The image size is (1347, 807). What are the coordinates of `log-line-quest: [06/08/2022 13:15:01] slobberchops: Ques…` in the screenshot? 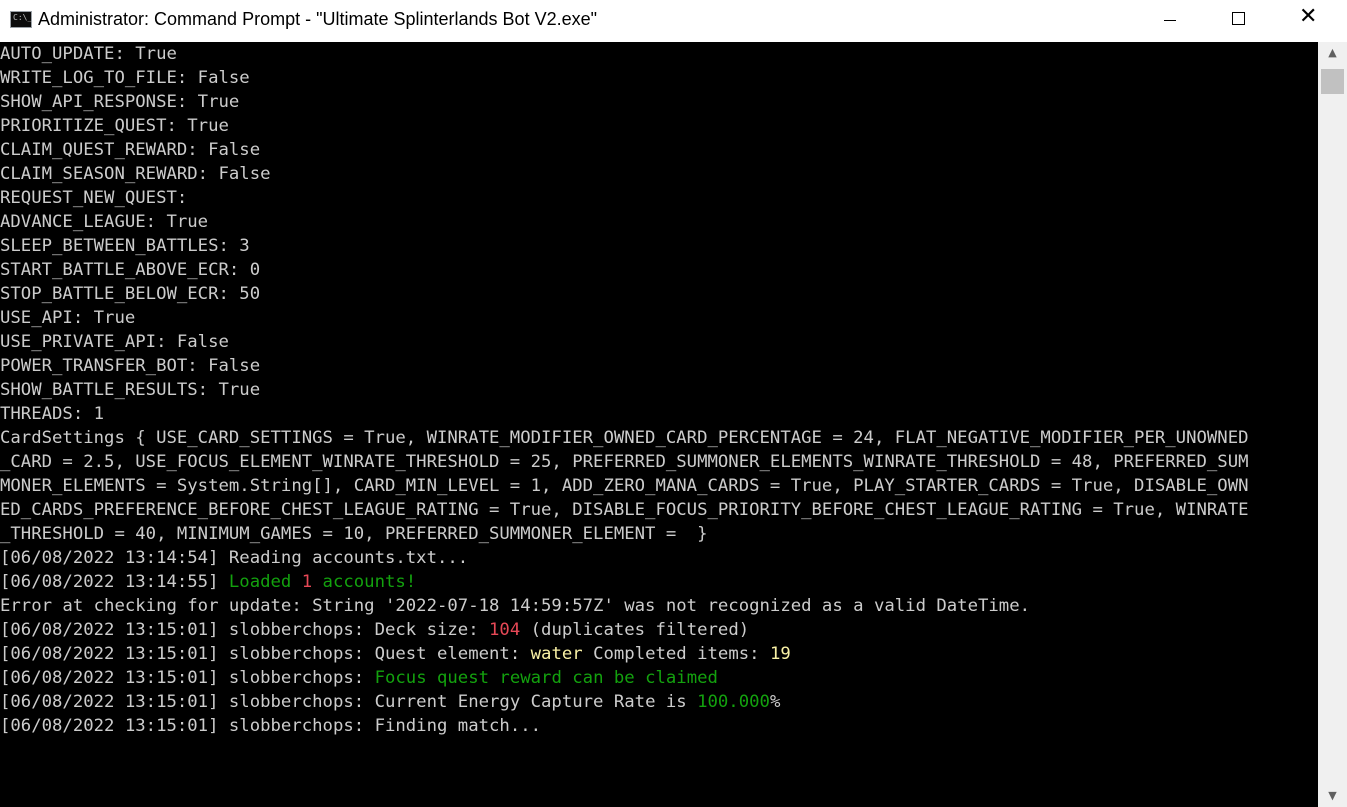 It's located at (395, 654).